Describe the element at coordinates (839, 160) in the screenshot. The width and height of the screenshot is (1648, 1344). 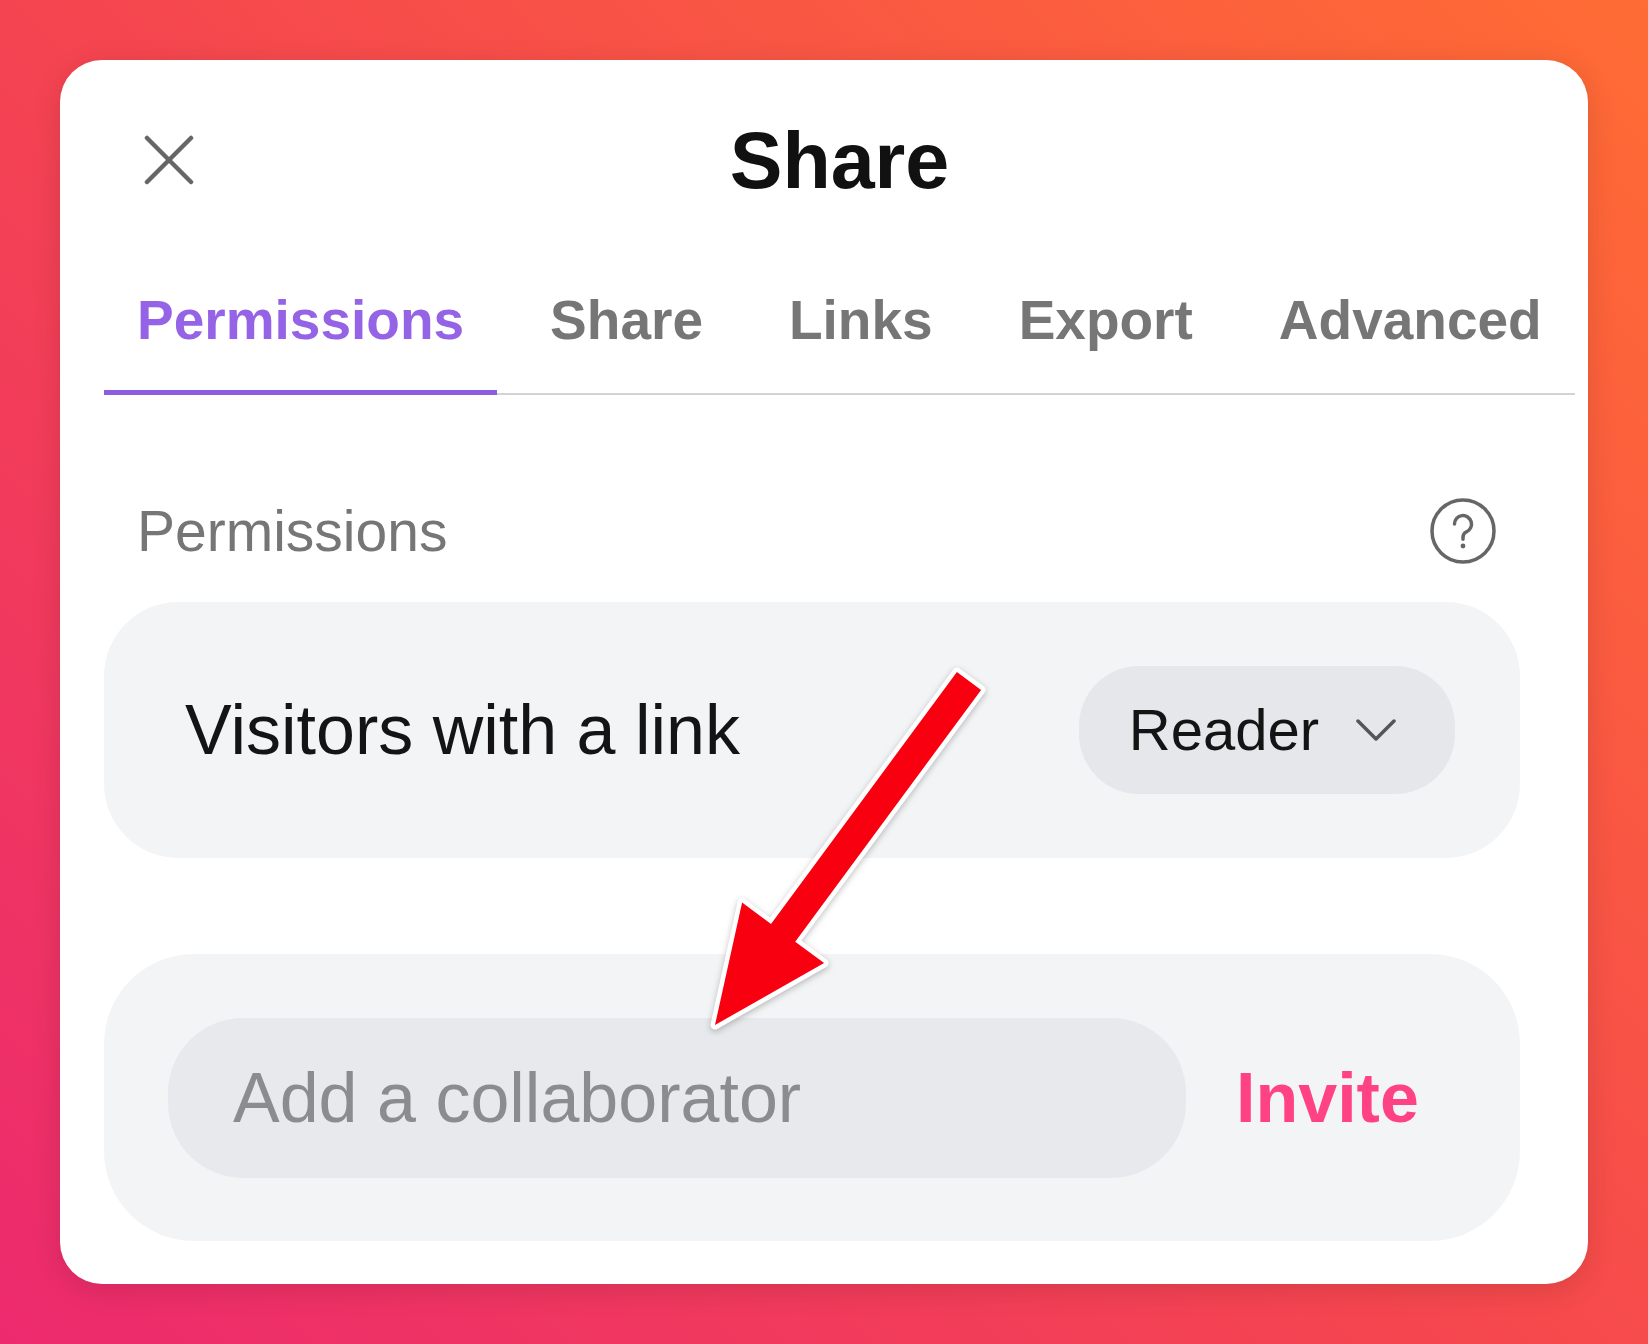
I see `dialog-title: Share` at that location.